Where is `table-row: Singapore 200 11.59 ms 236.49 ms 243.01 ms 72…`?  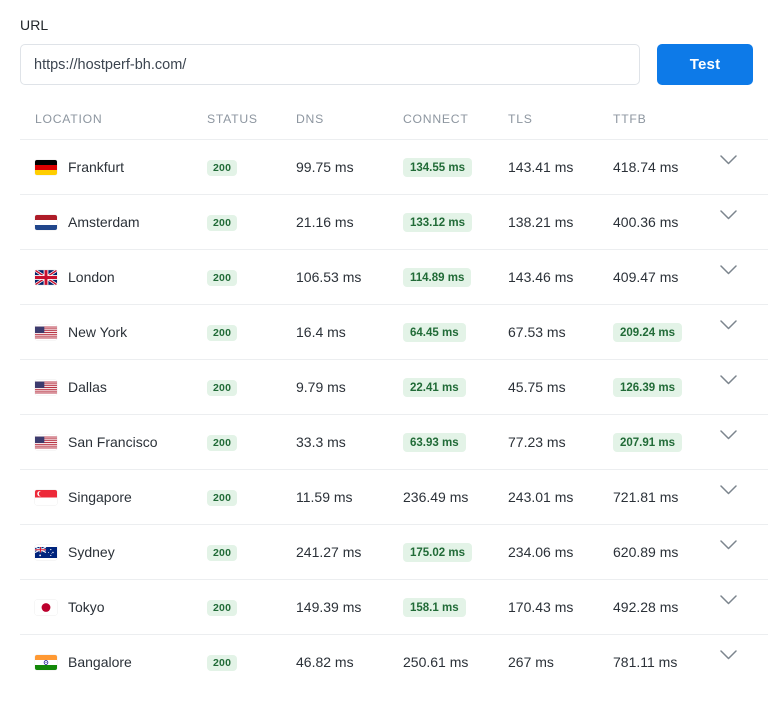 table-row: Singapore 200 11.59 ms 236.49 ms 243.01 ms 72… is located at coordinates (394, 497).